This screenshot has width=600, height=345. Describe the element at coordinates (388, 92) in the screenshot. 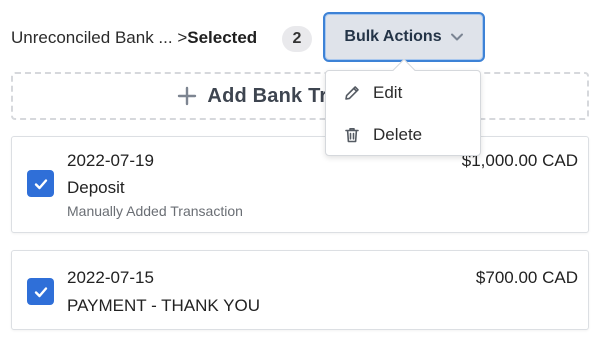

I see `menu-item-edit-label: Edit` at that location.